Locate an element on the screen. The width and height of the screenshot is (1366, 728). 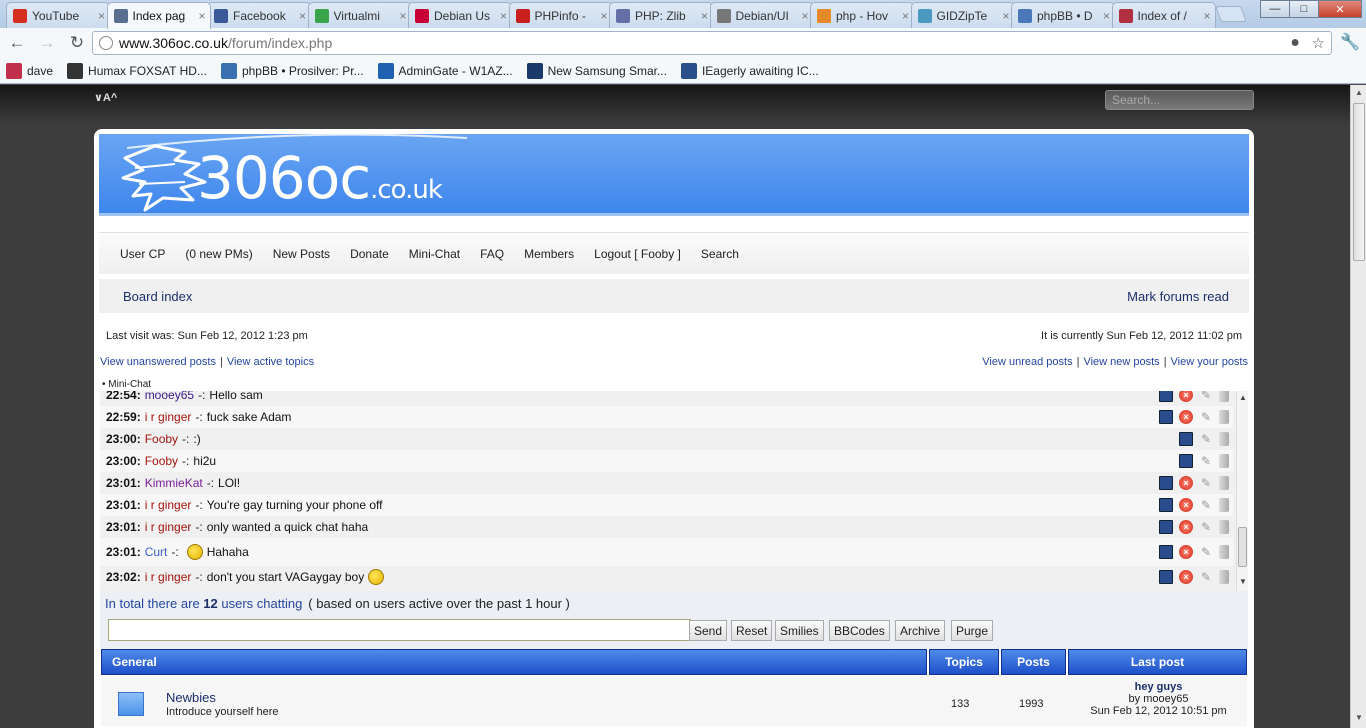
address-bar: www.306oc.co.uk/forum/index.php ⚫ ☆ is located at coordinates (712, 43).